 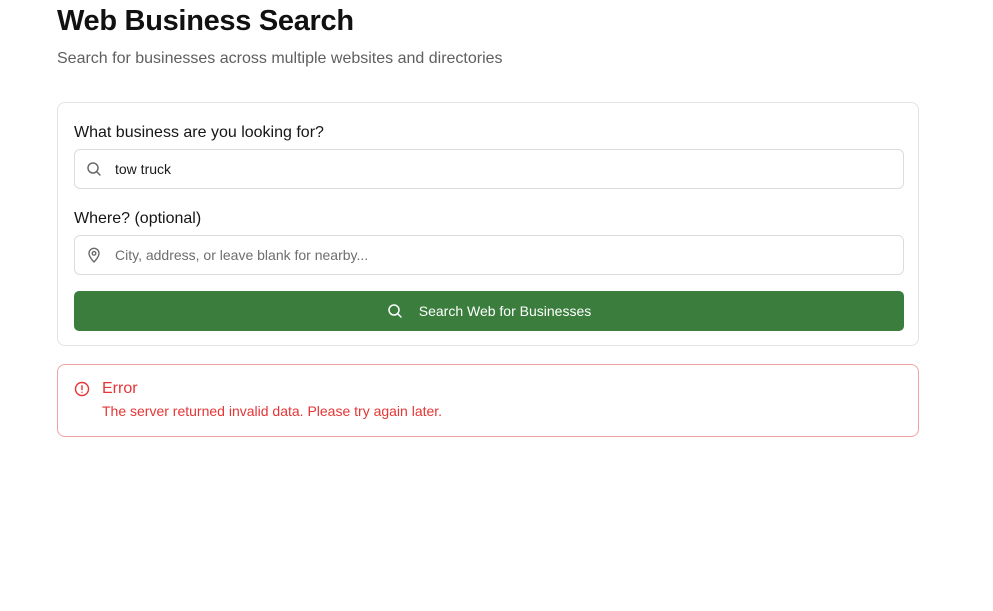 What do you see at coordinates (94, 255) in the screenshot?
I see `map-pin-icon` at bounding box center [94, 255].